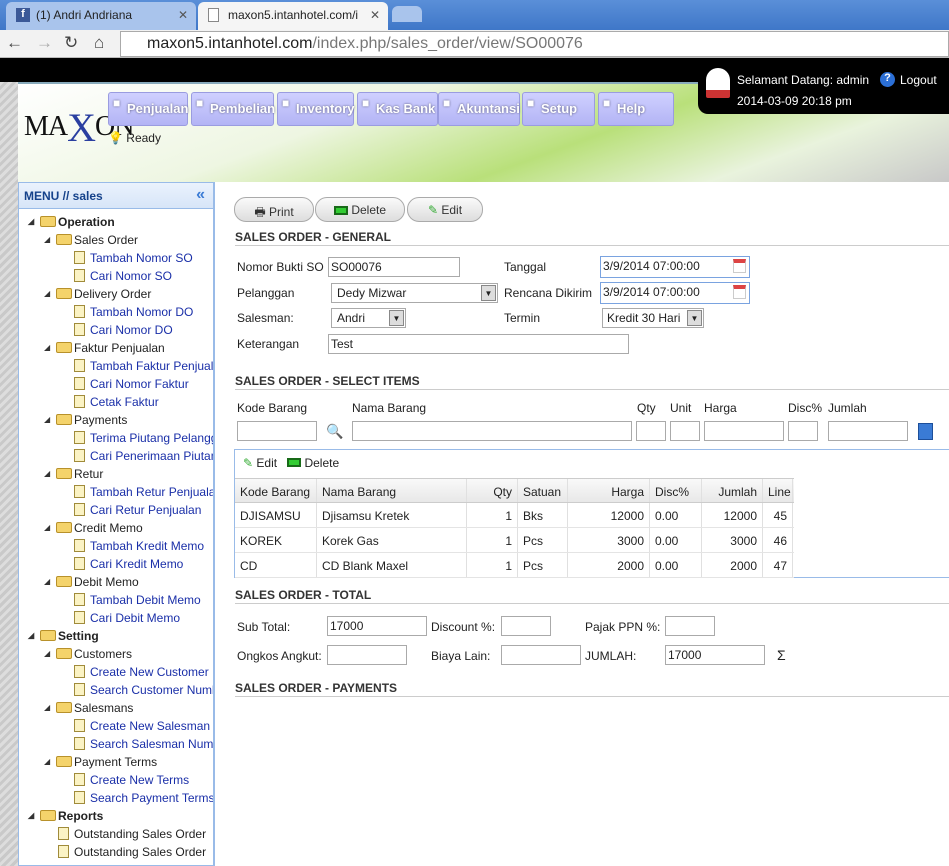 This screenshot has width=949, height=866. Describe the element at coordinates (803, 431) in the screenshot. I see `disc-input` at that location.